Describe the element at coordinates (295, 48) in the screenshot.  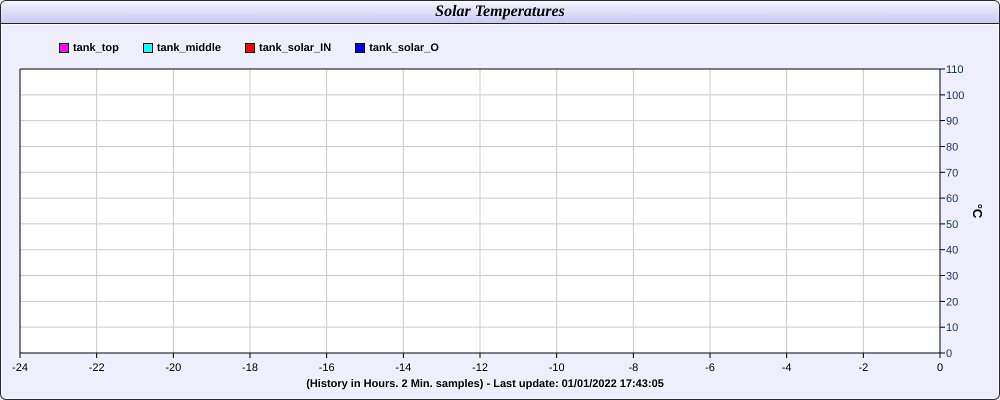
I see `legend-label: tank_solar_IN` at that location.